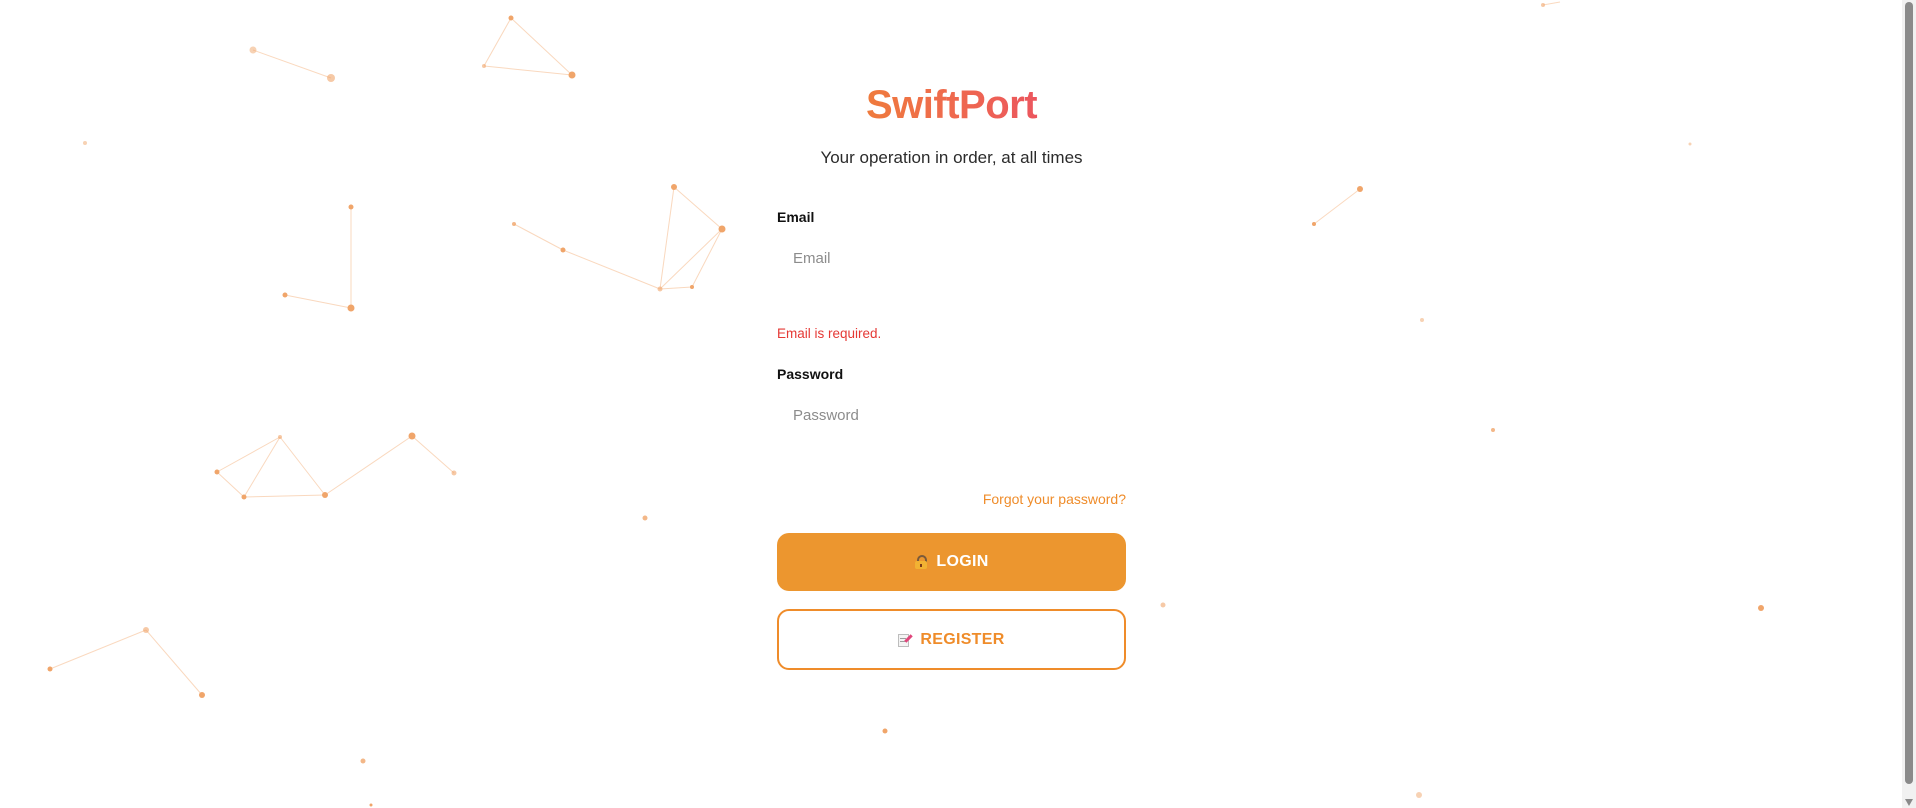  I want to click on login-button: LOGIN, so click(951, 562).